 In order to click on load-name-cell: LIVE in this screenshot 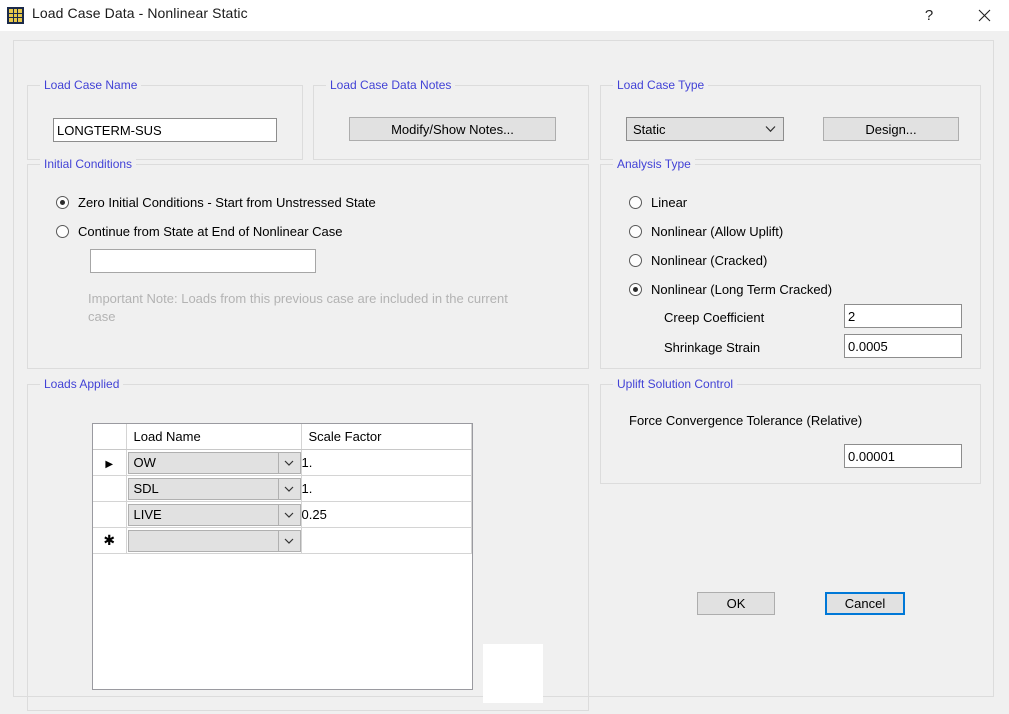, I will do `click(214, 514)`.